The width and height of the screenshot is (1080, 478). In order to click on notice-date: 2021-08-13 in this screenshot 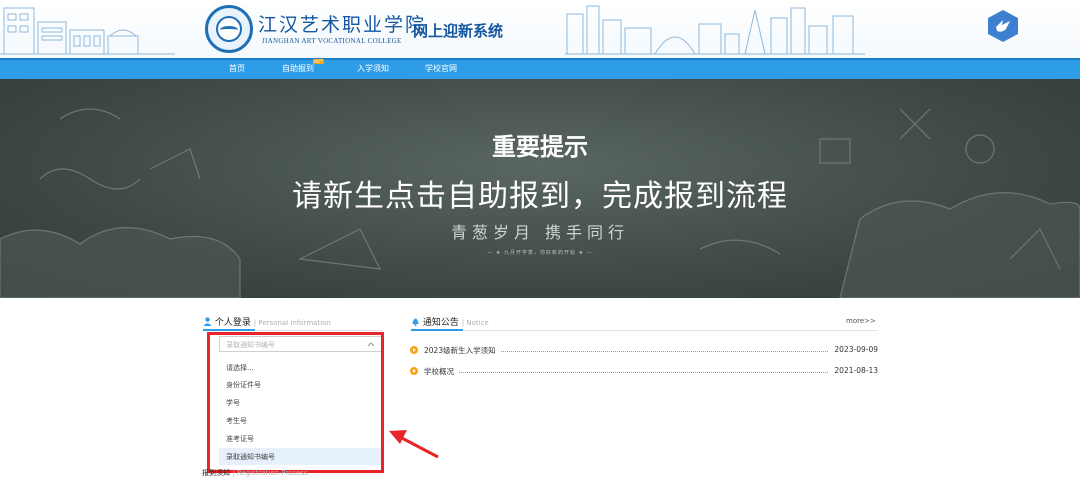, I will do `click(854, 370)`.